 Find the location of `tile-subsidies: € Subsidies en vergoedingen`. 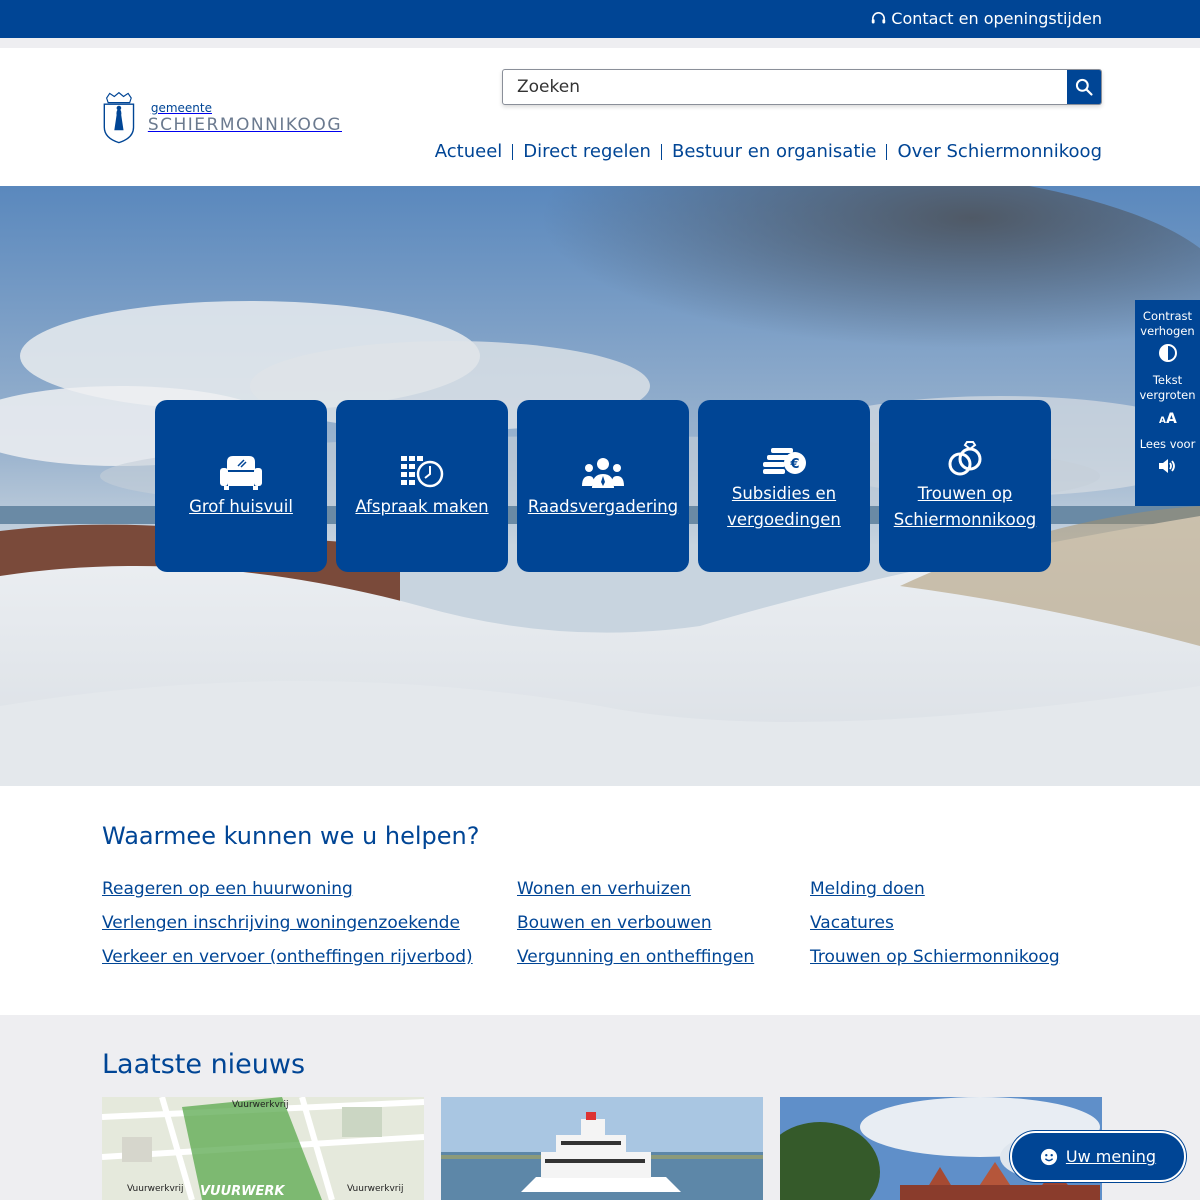

tile-subsidies: € Subsidies en vergoedingen is located at coordinates (784, 486).